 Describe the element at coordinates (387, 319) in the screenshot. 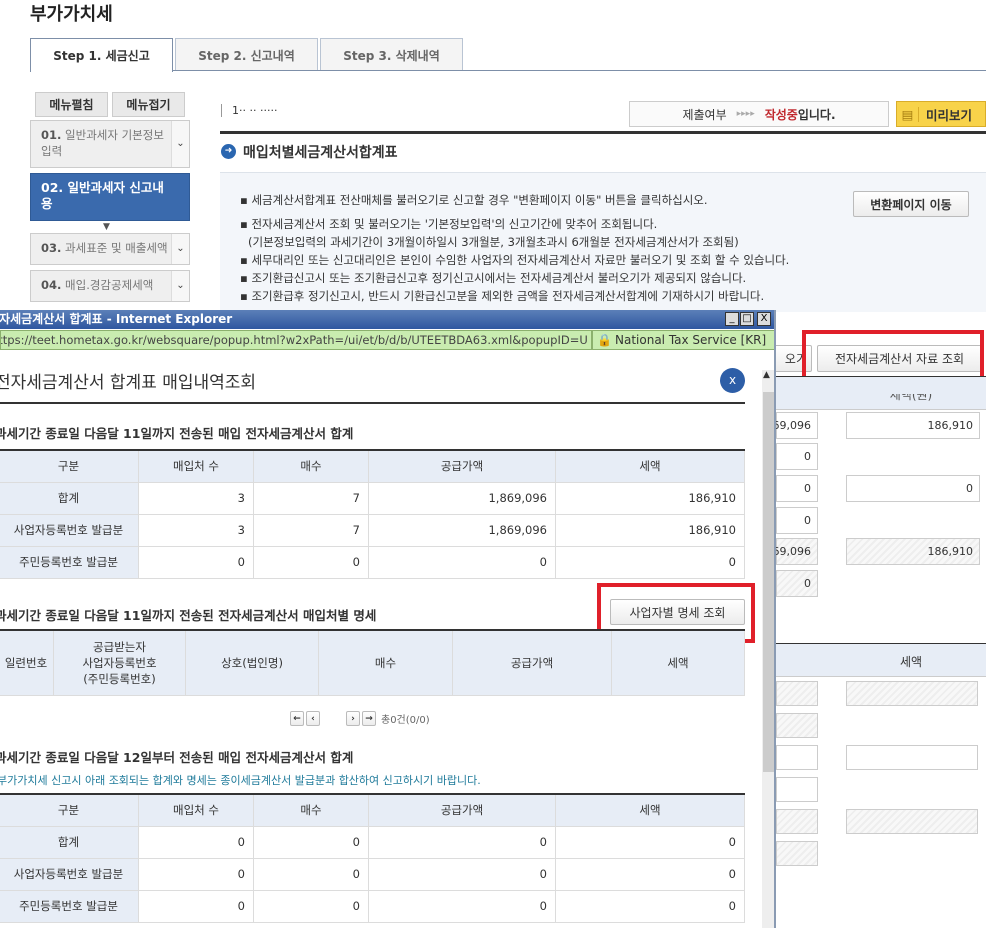

I see `window-titlebar: 전자세금계산서 합계표 - Internet Explorer` at that location.